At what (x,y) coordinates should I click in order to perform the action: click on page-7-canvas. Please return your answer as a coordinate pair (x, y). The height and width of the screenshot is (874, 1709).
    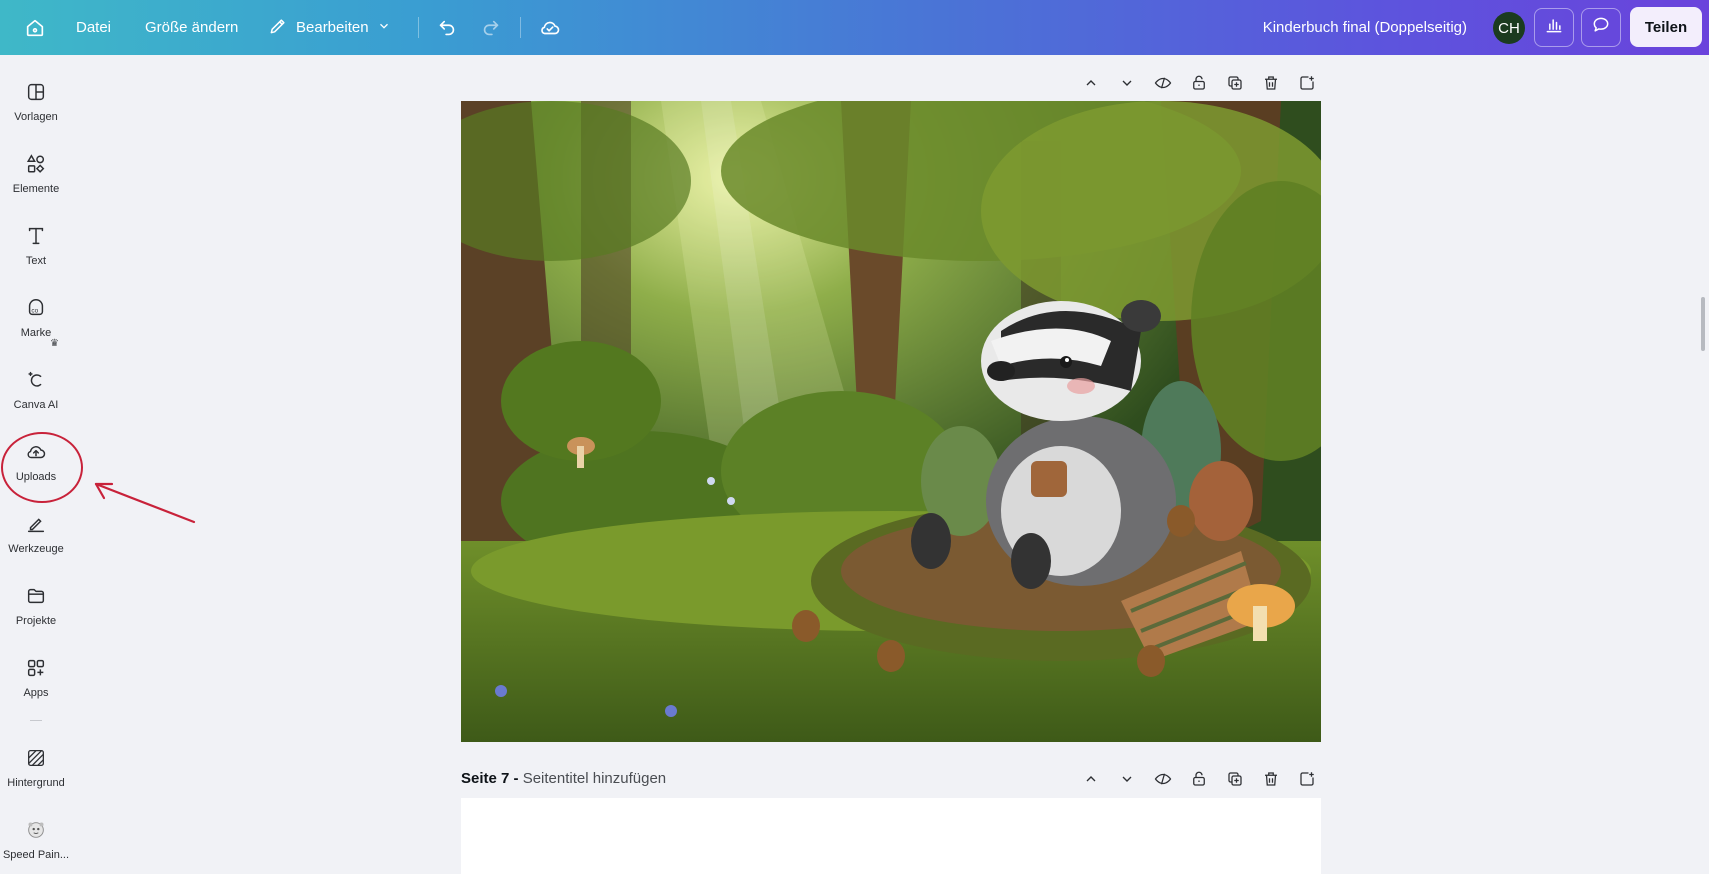
    Looking at the image, I should click on (891, 836).